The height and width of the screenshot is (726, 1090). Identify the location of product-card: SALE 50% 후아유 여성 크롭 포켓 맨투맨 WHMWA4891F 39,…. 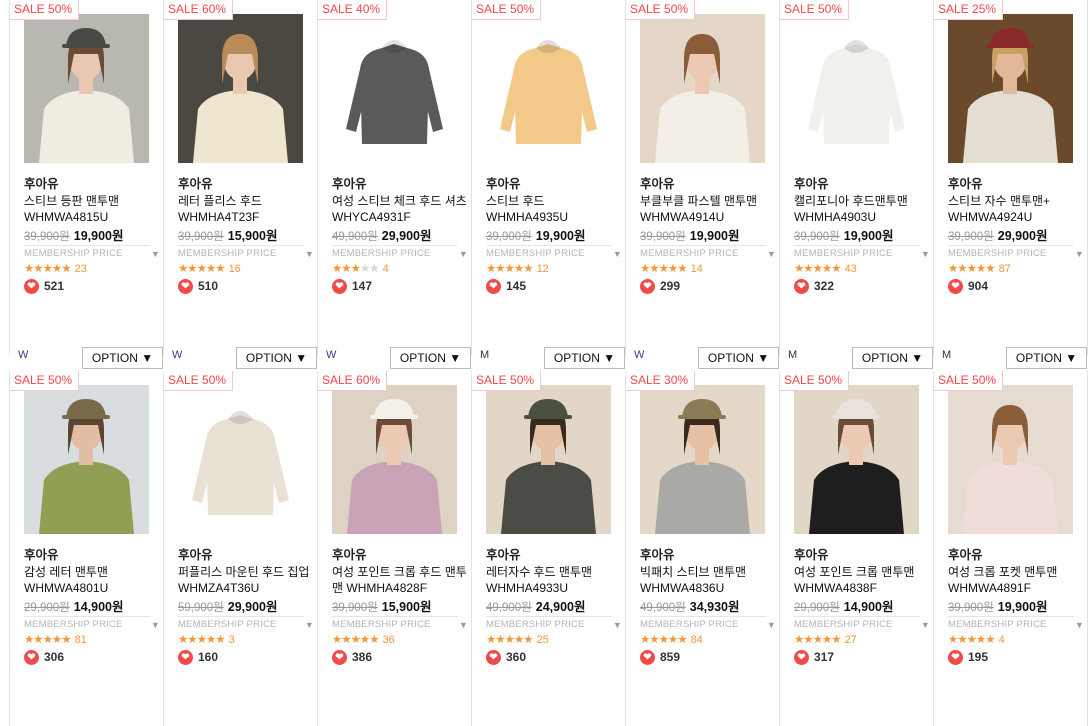
(1010, 548).